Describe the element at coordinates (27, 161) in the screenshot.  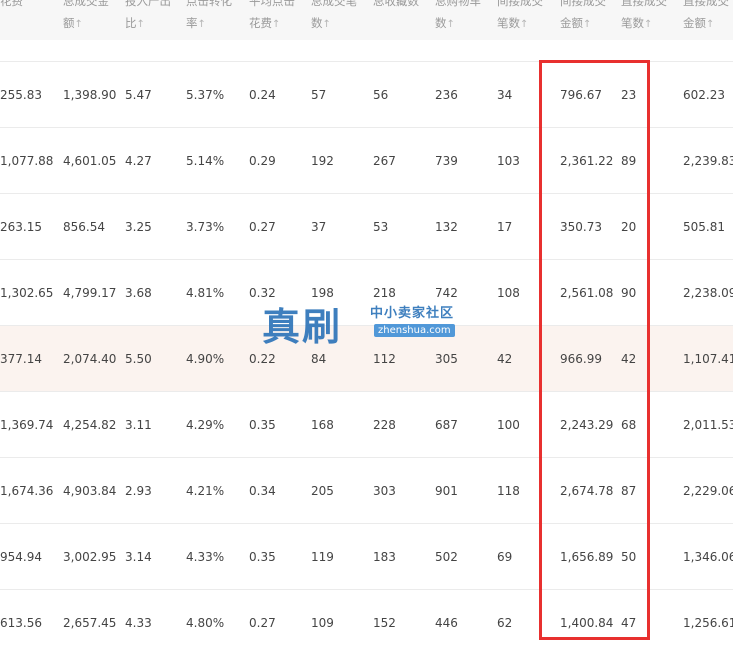
I see `table-cell: 1,077.88` at that location.